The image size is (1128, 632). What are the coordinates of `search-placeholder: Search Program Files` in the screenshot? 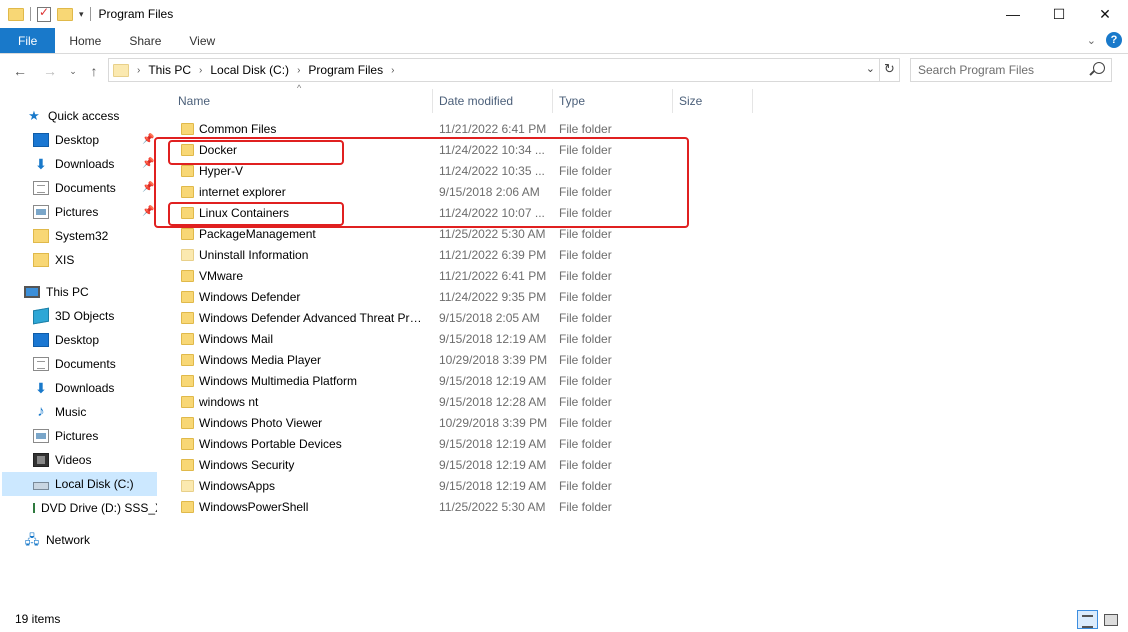 It's located at (976, 70).